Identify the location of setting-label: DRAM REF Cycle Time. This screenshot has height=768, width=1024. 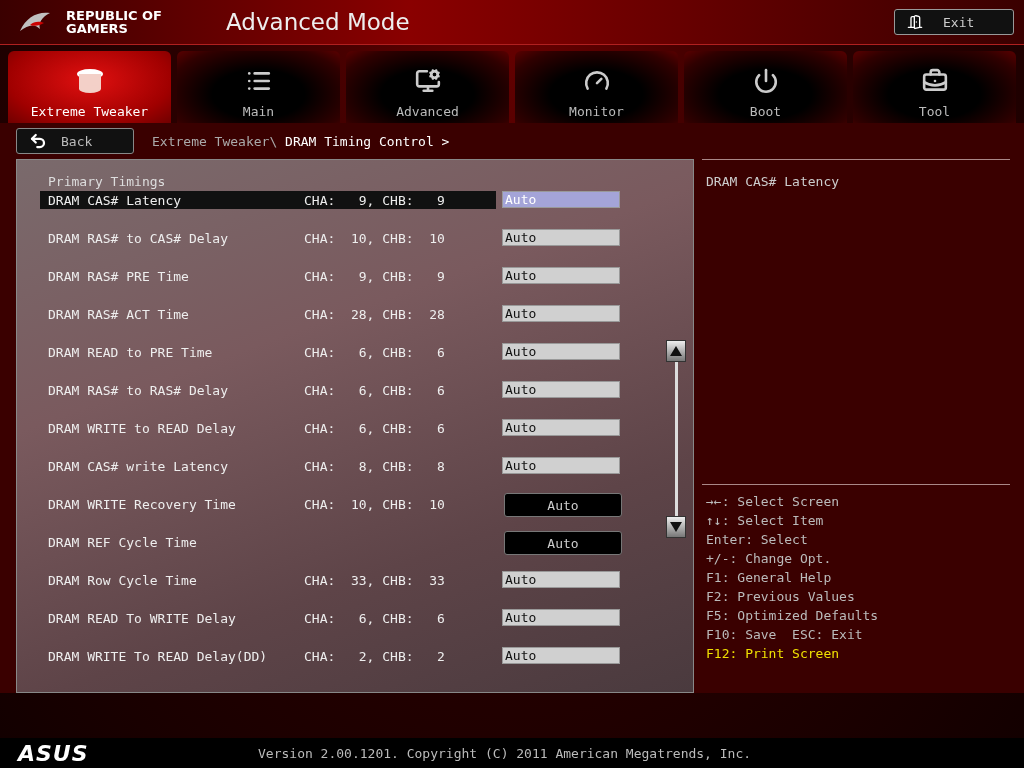
(123, 542).